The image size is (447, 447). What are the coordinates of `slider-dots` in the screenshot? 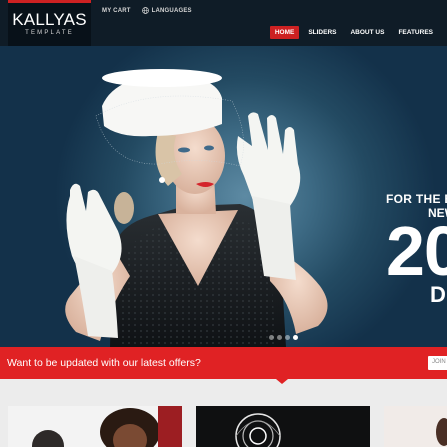 It's located at (283, 337).